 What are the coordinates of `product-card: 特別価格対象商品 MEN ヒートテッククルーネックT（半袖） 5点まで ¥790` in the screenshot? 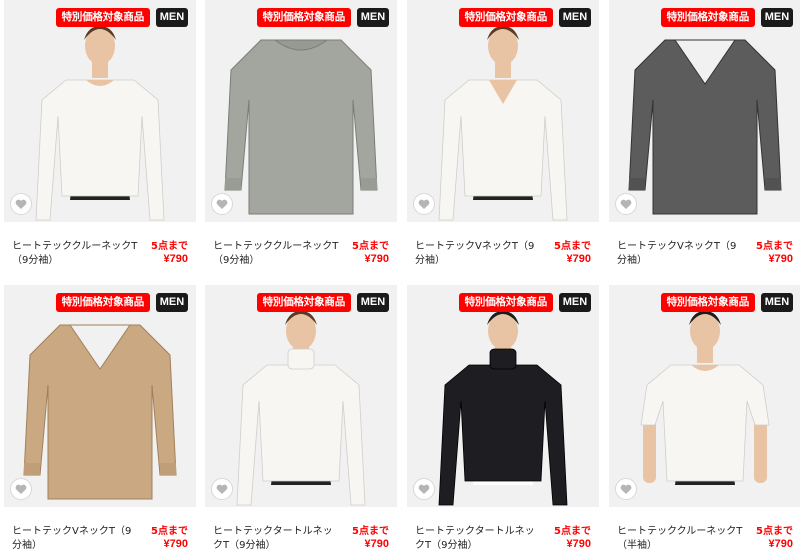 It's located at (704, 420).